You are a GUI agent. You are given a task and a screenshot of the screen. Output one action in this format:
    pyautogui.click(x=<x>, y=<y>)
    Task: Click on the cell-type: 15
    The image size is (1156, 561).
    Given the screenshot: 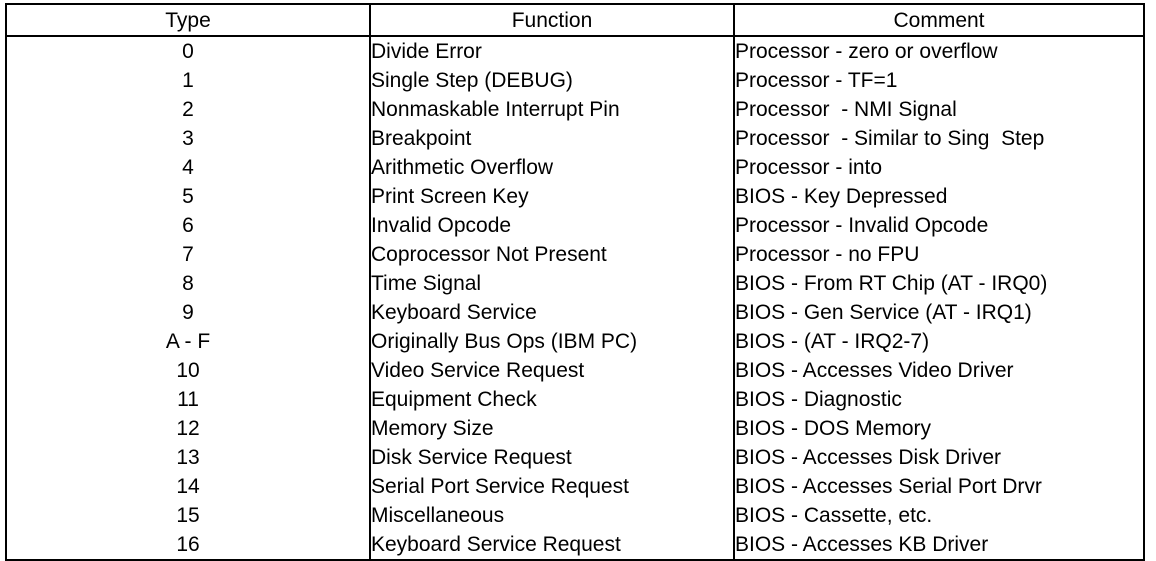 What is the action you would take?
    pyautogui.click(x=188, y=515)
    